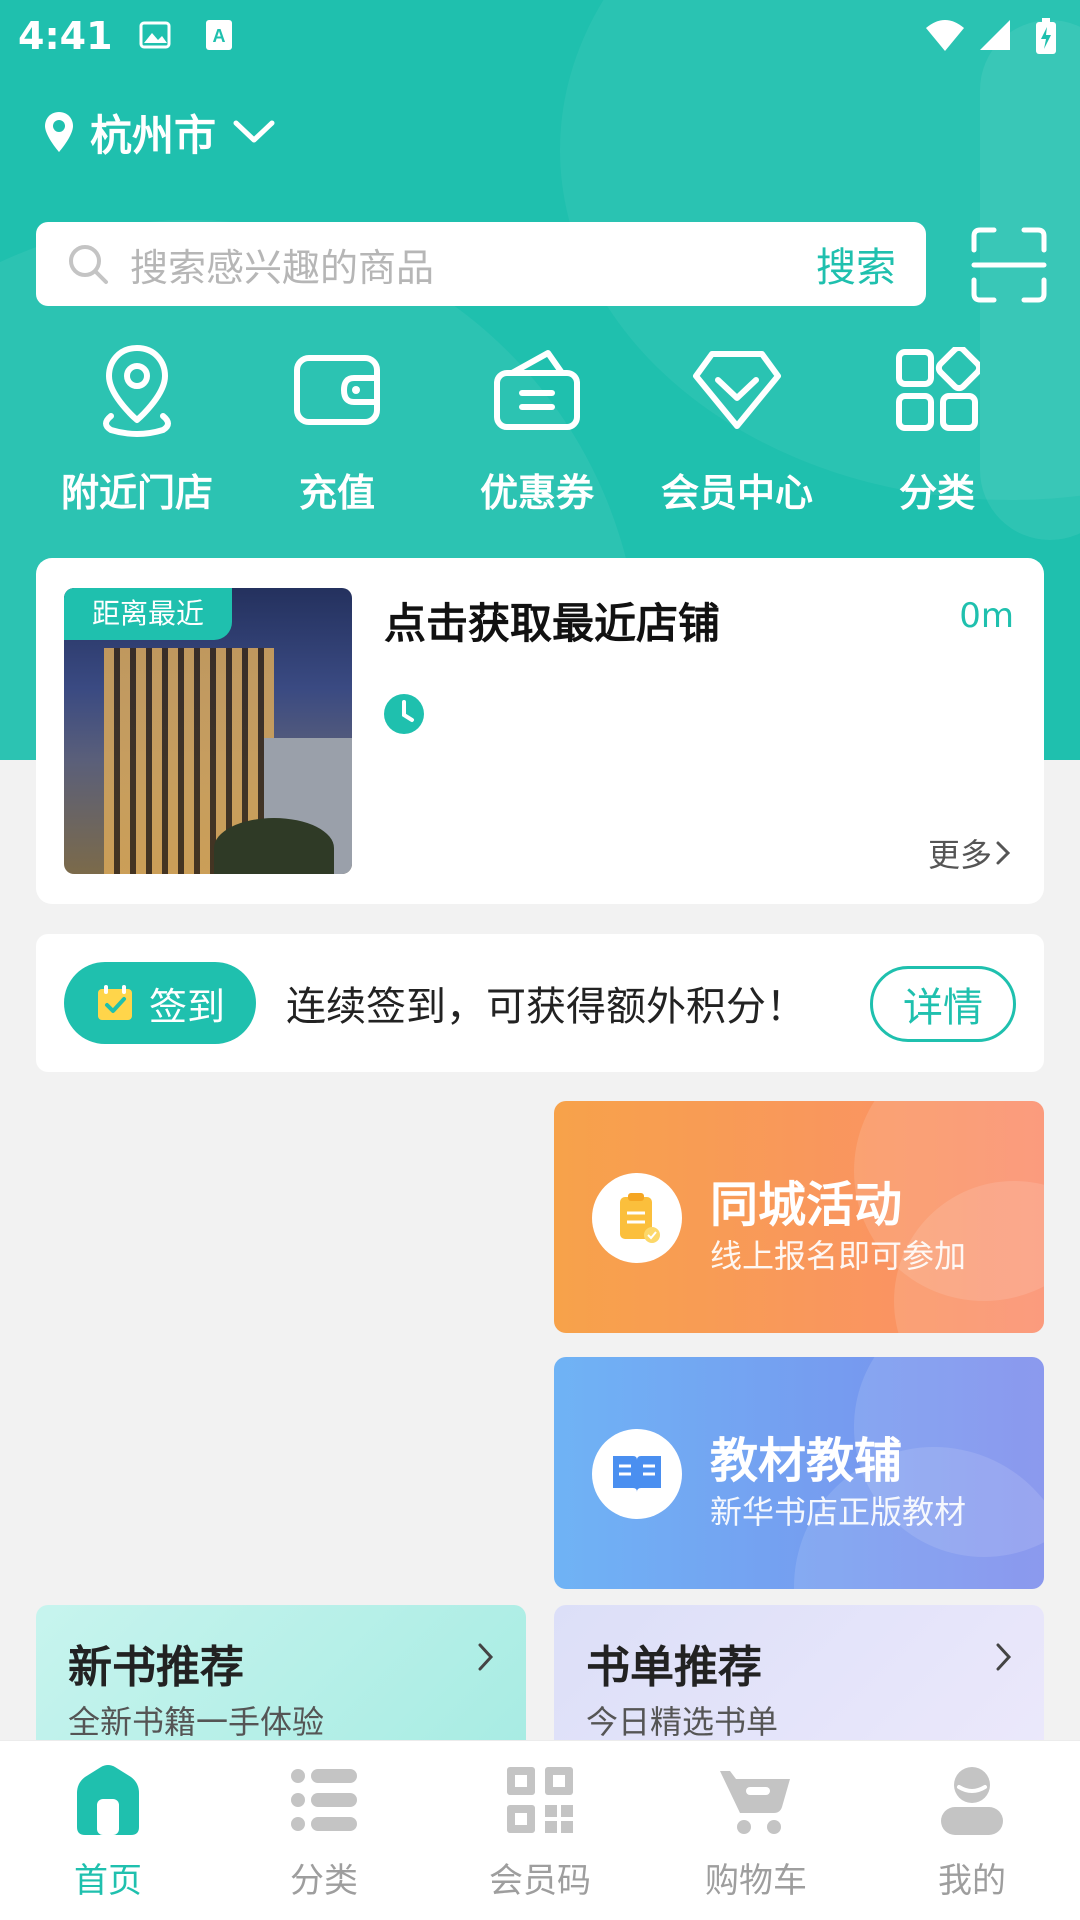  I want to click on battery-icon, so click(1046, 36).